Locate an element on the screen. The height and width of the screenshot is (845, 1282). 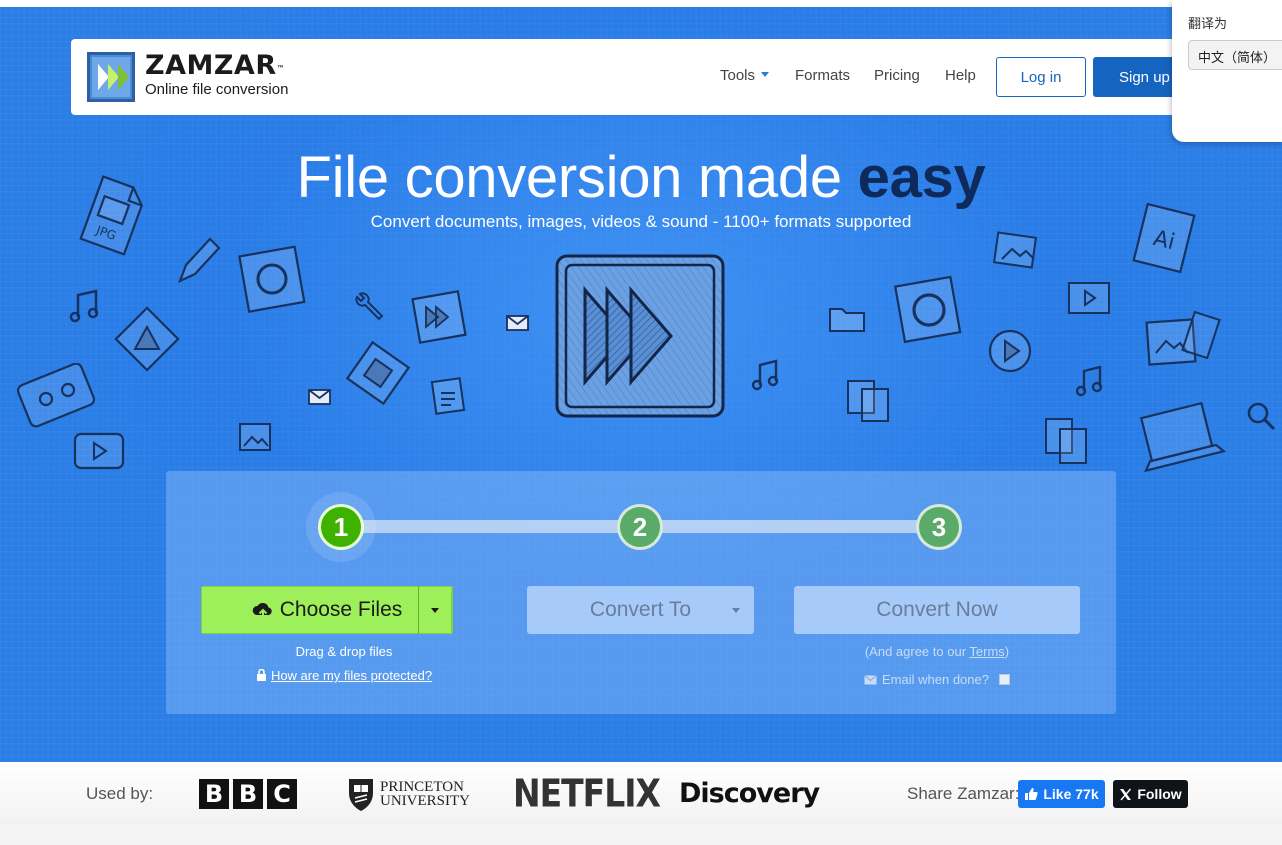
translate-label: 翻译为 is located at coordinates (1208, 23).